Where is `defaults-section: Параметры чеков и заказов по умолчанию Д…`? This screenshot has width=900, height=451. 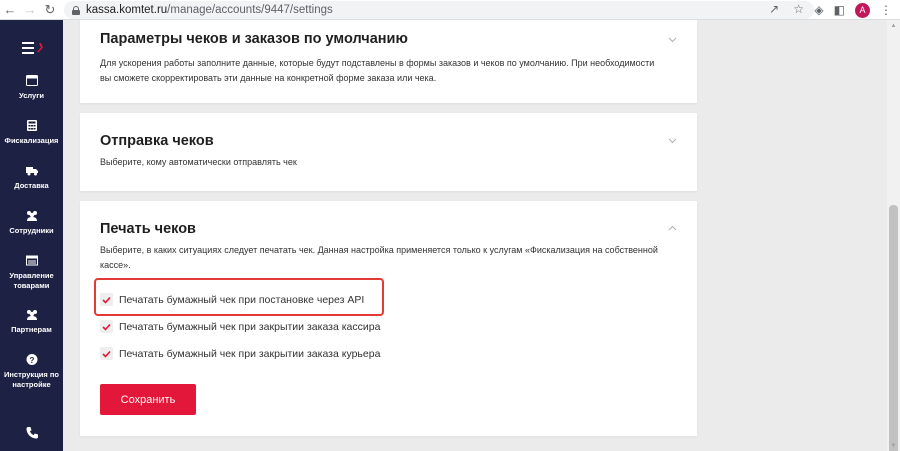 defaults-section: Параметры чеков и заказов по умолчанию Д… is located at coordinates (388, 61).